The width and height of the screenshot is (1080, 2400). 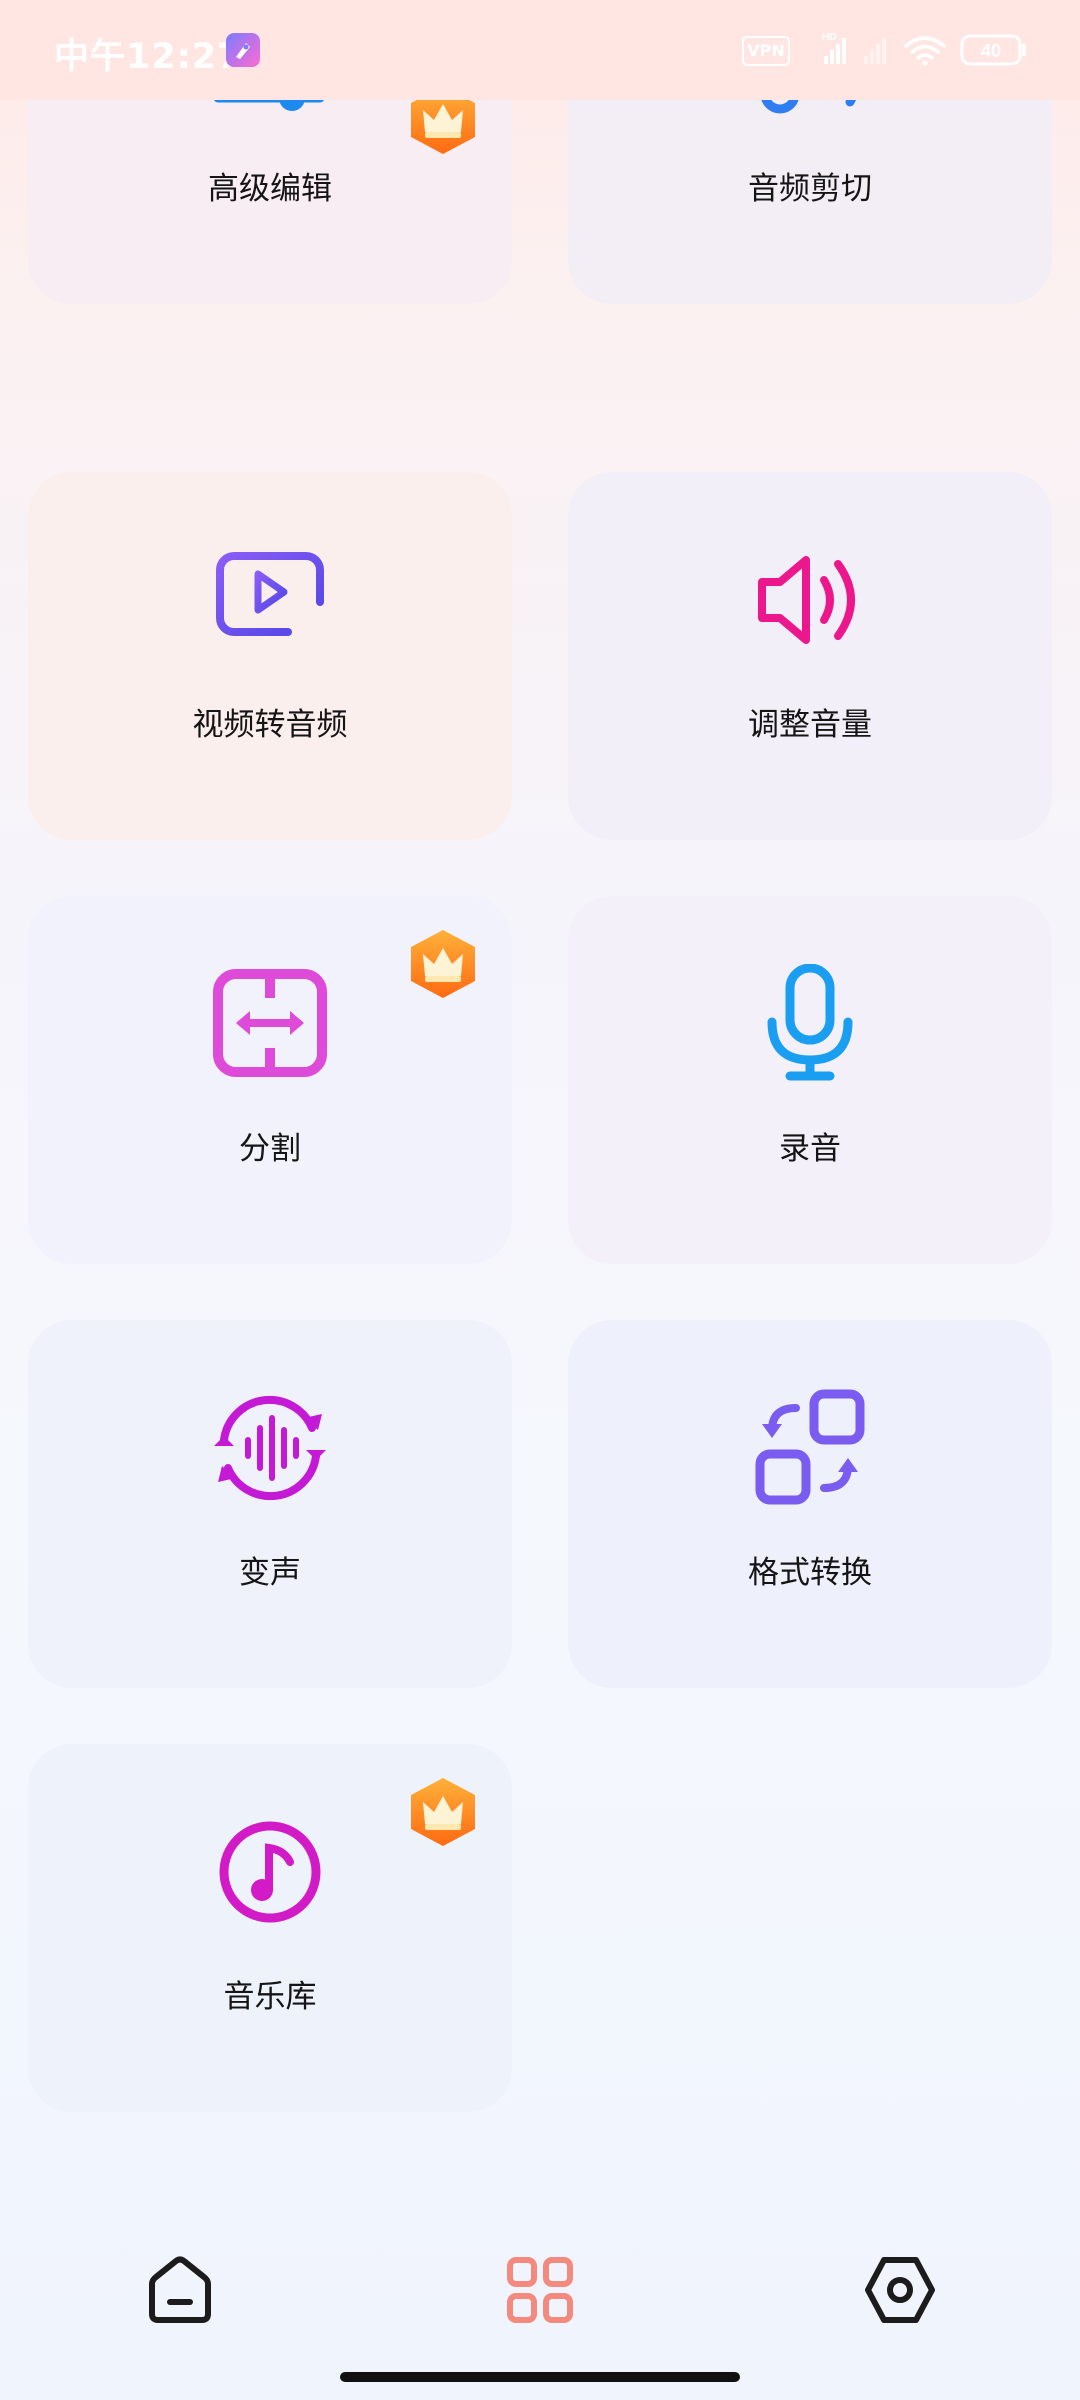 I want to click on home-indicator-bar, so click(x=540, y=2377).